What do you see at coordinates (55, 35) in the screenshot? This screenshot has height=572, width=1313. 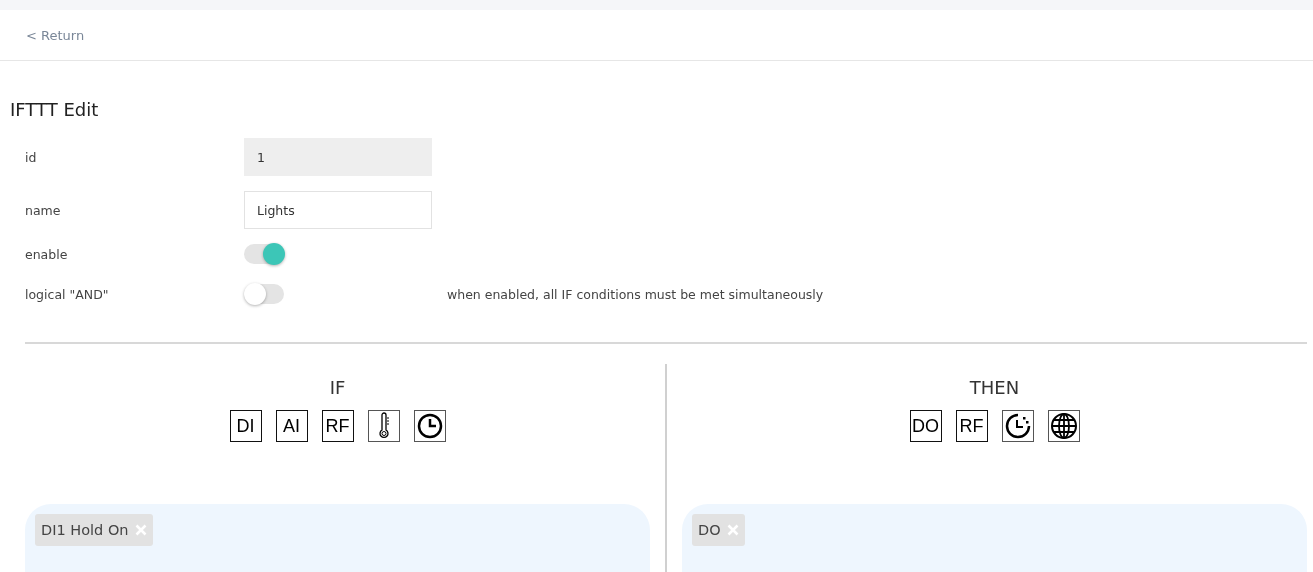 I see `return-link: < Return` at bounding box center [55, 35].